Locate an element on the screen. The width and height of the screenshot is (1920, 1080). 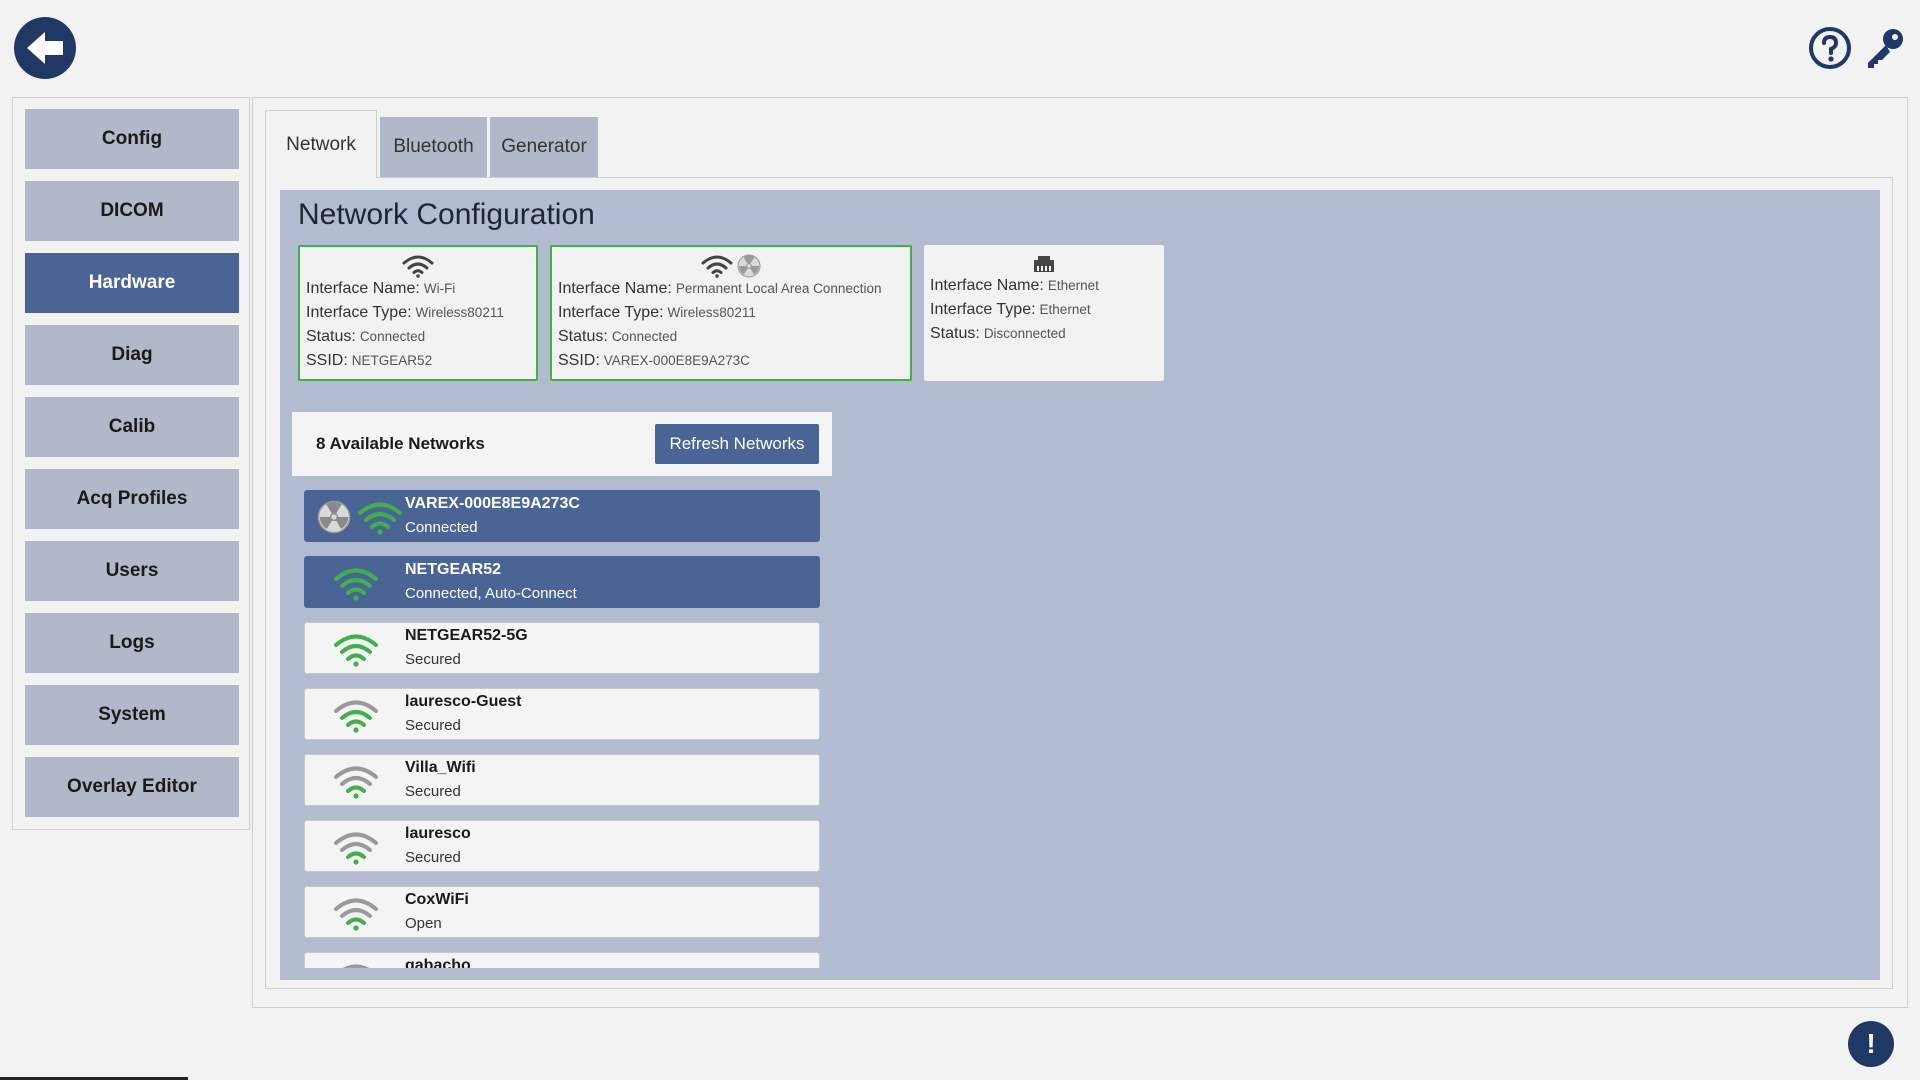
sidebar-item-config: Config is located at coordinates (132, 139).